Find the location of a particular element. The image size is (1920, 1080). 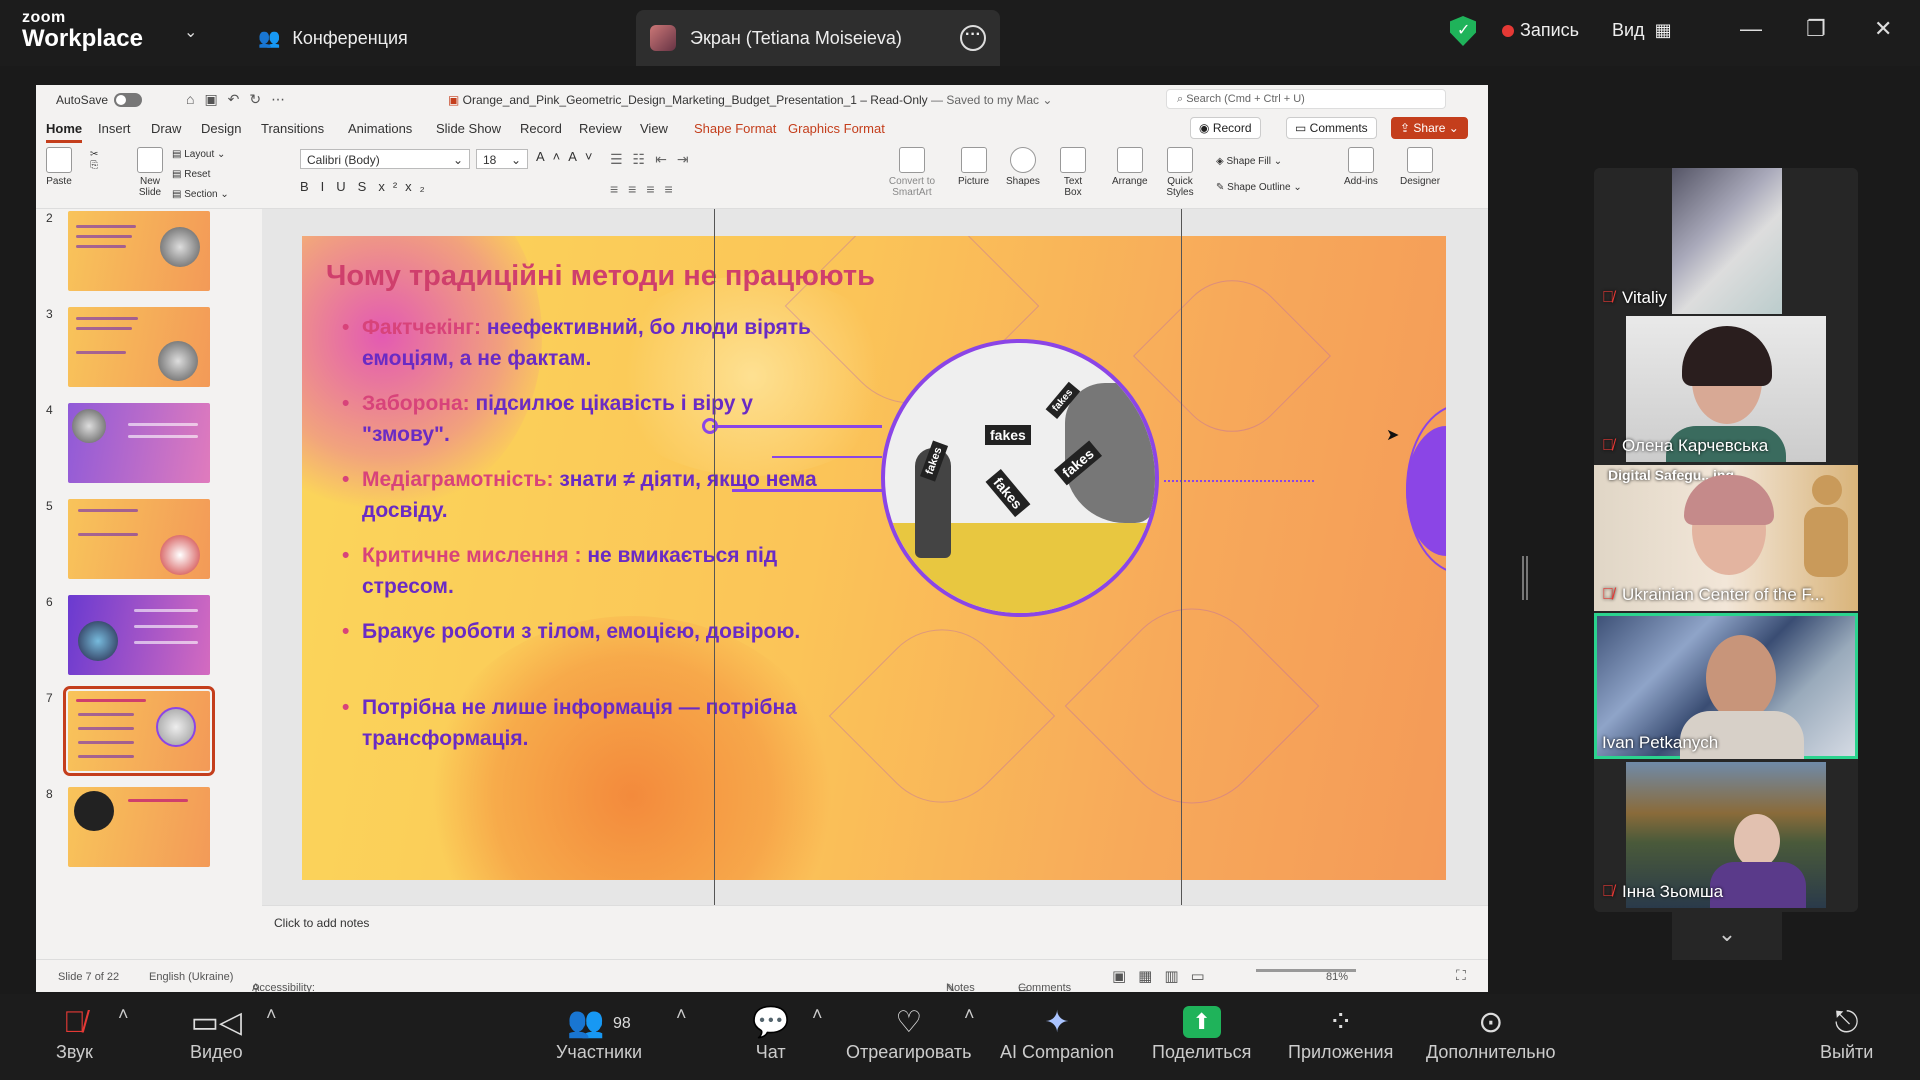

slide-title: Чому традиційні методи не працюють is located at coordinates (600, 276).